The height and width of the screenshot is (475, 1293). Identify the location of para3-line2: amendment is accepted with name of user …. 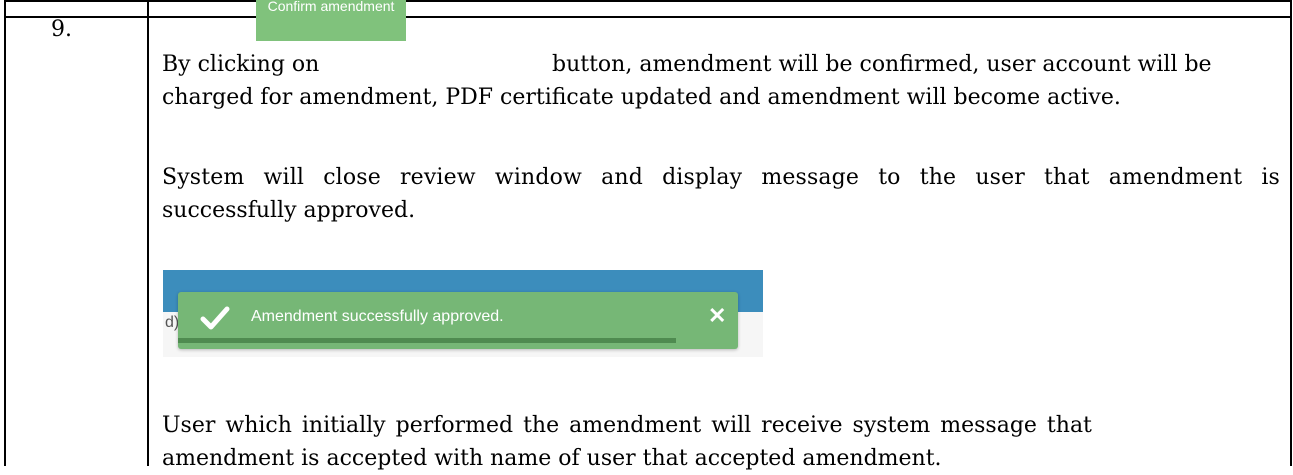
(552, 458).